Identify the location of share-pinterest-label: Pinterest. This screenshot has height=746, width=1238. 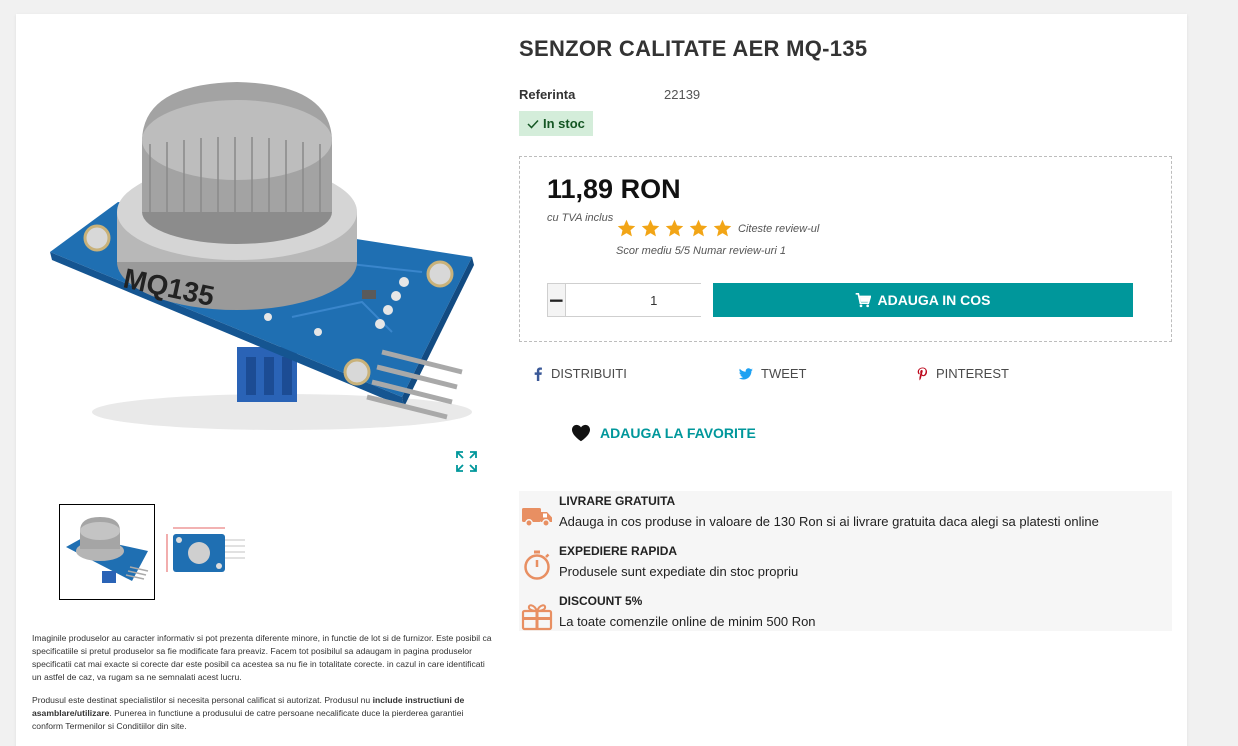
(972, 373).